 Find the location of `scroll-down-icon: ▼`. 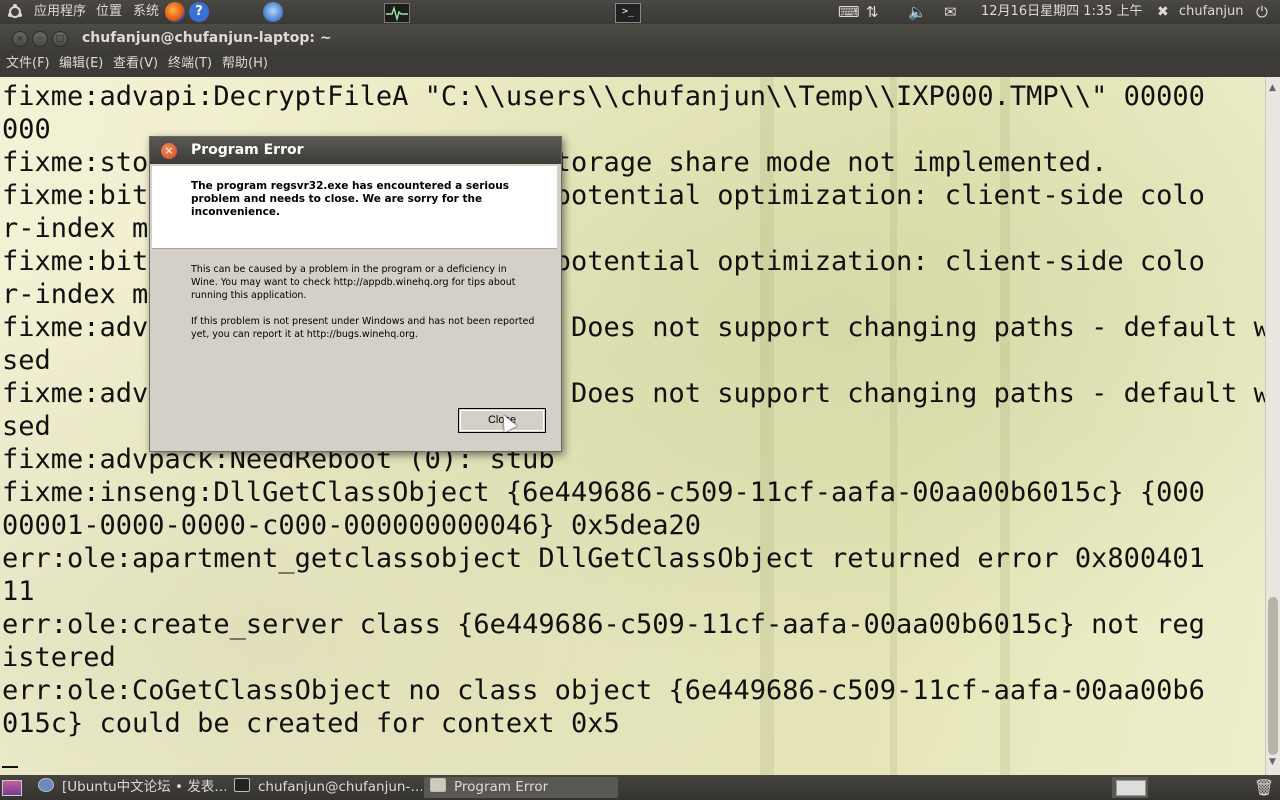

scroll-down-icon: ▼ is located at coordinates (1272, 762).